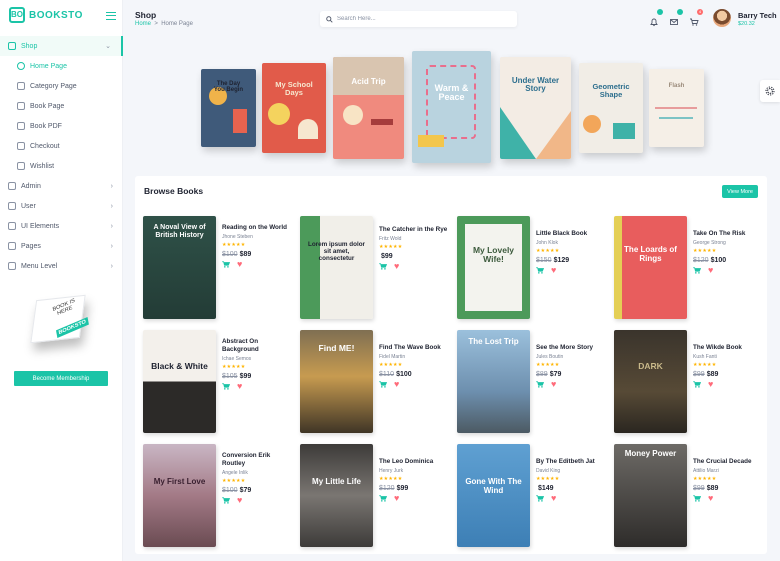 This screenshot has height=561, width=780. I want to click on current-price: $149, so click(546, 488).